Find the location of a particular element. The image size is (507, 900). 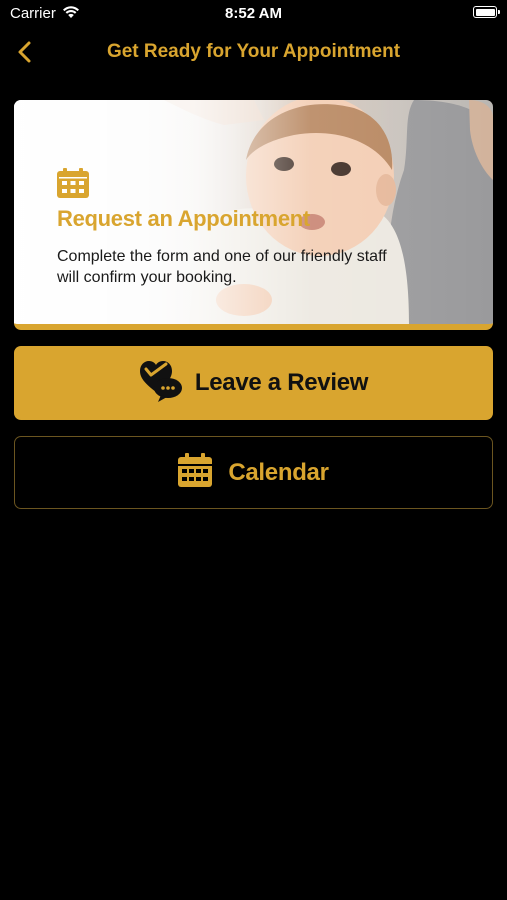

navigation-bar: Get Ready for Your Appointment is located at coordinates (253, 52).